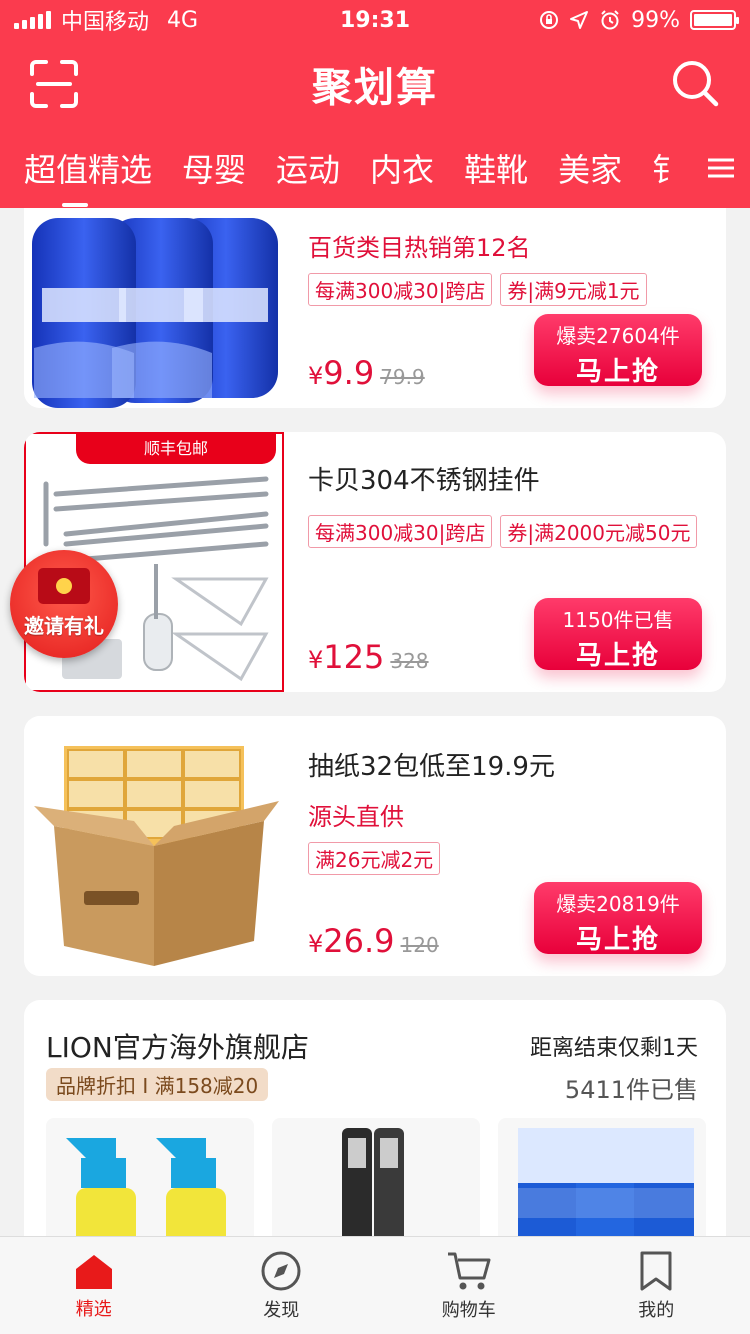 The width and height of the screenshot is (750, 1334). I want to click on more-categories-button, so click(721, 168).